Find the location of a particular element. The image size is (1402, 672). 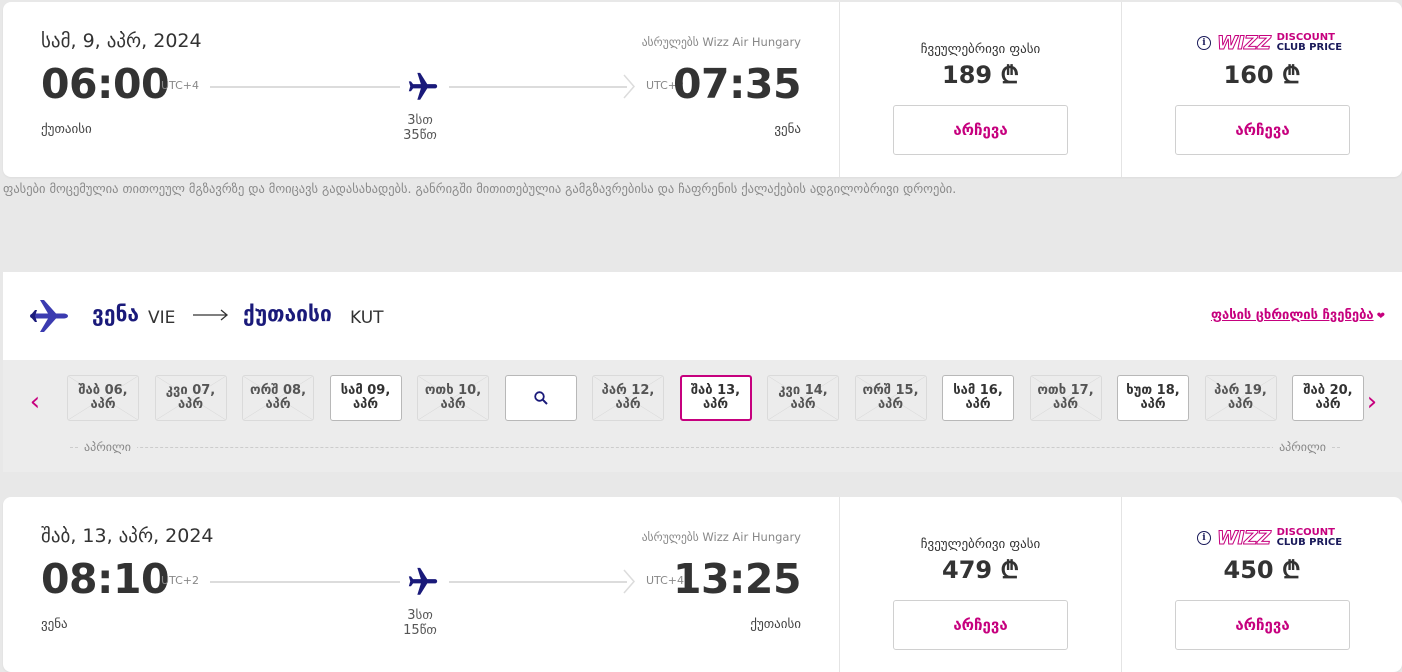

regular-price-panel: ჩვეულებრივი ფასი 189 ₾ არჩევა is located at coordinates (981, 89).